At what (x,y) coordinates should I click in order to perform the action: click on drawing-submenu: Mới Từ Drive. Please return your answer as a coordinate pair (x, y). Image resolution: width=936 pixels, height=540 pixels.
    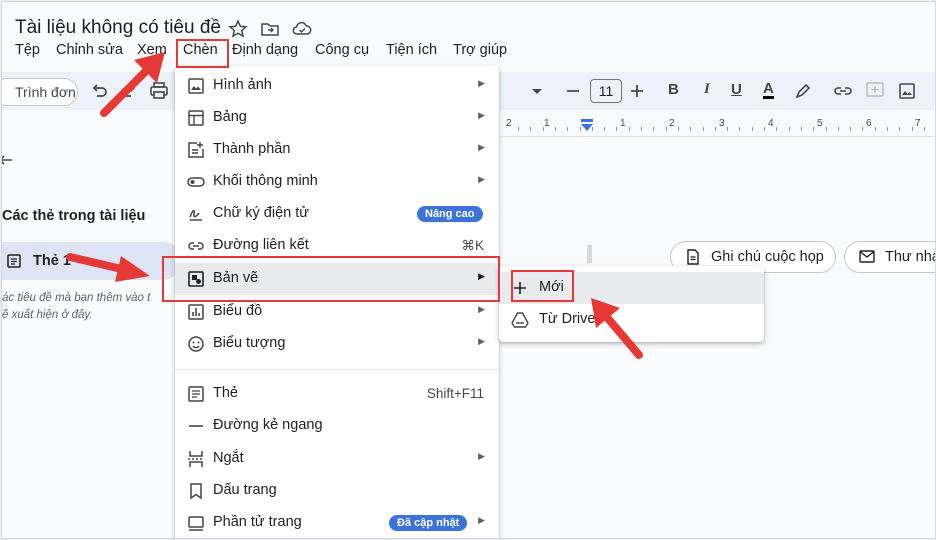
    Looking at the image, I should click on (631, 304).